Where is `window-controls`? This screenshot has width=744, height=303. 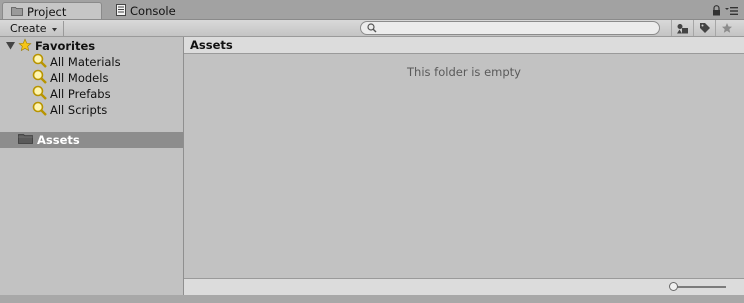 window-controls is located at coordinates (725, 12).